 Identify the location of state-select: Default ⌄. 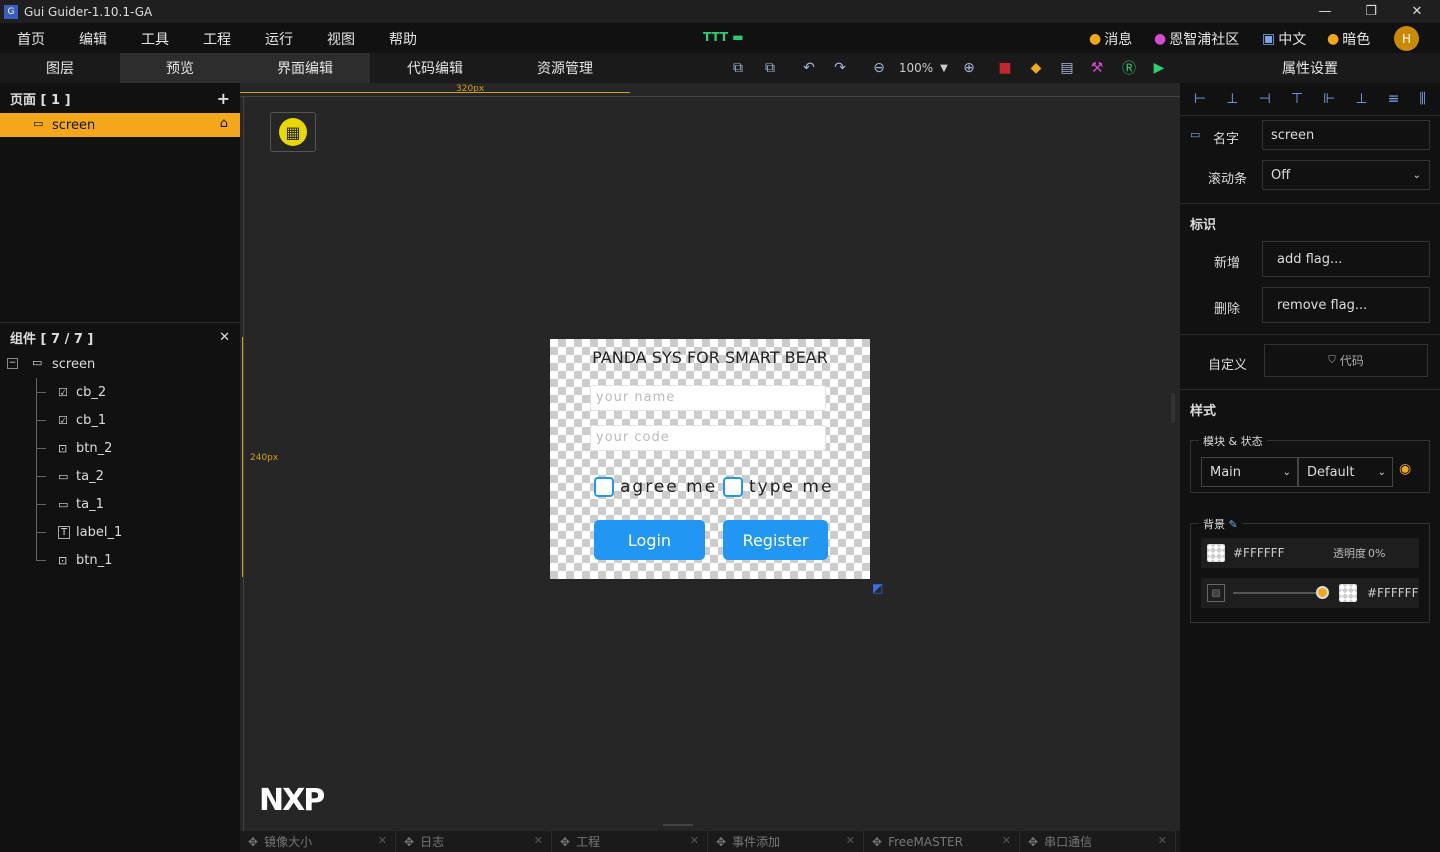
(1345, 472).